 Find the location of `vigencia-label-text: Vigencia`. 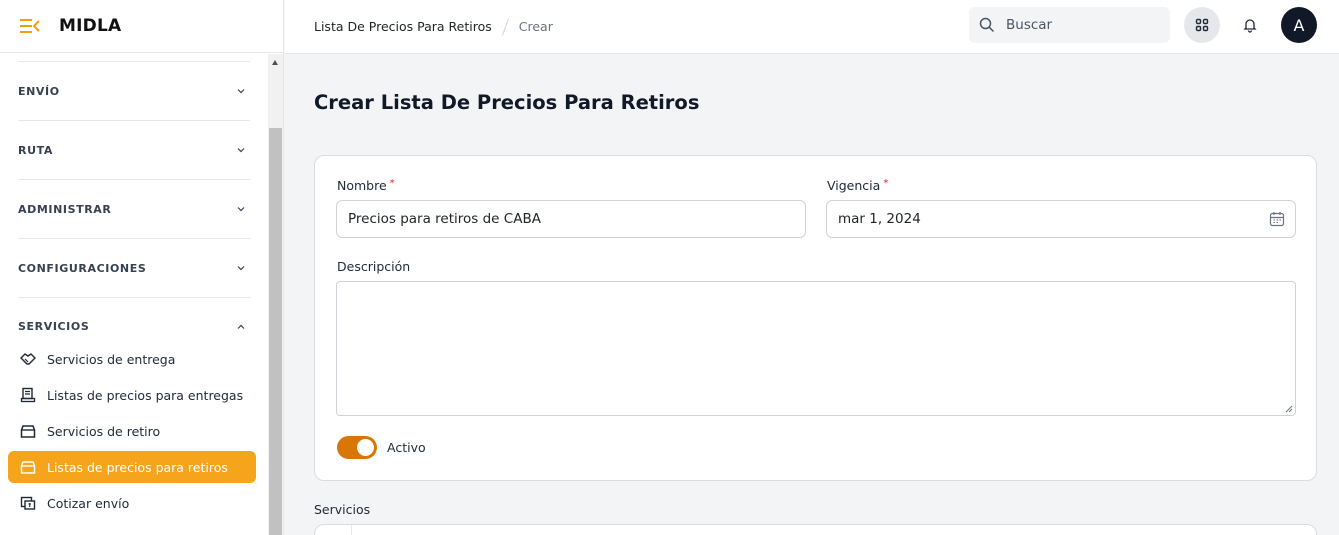

vigencia-label-text: Vigencia is located at coordinates (854, 185).